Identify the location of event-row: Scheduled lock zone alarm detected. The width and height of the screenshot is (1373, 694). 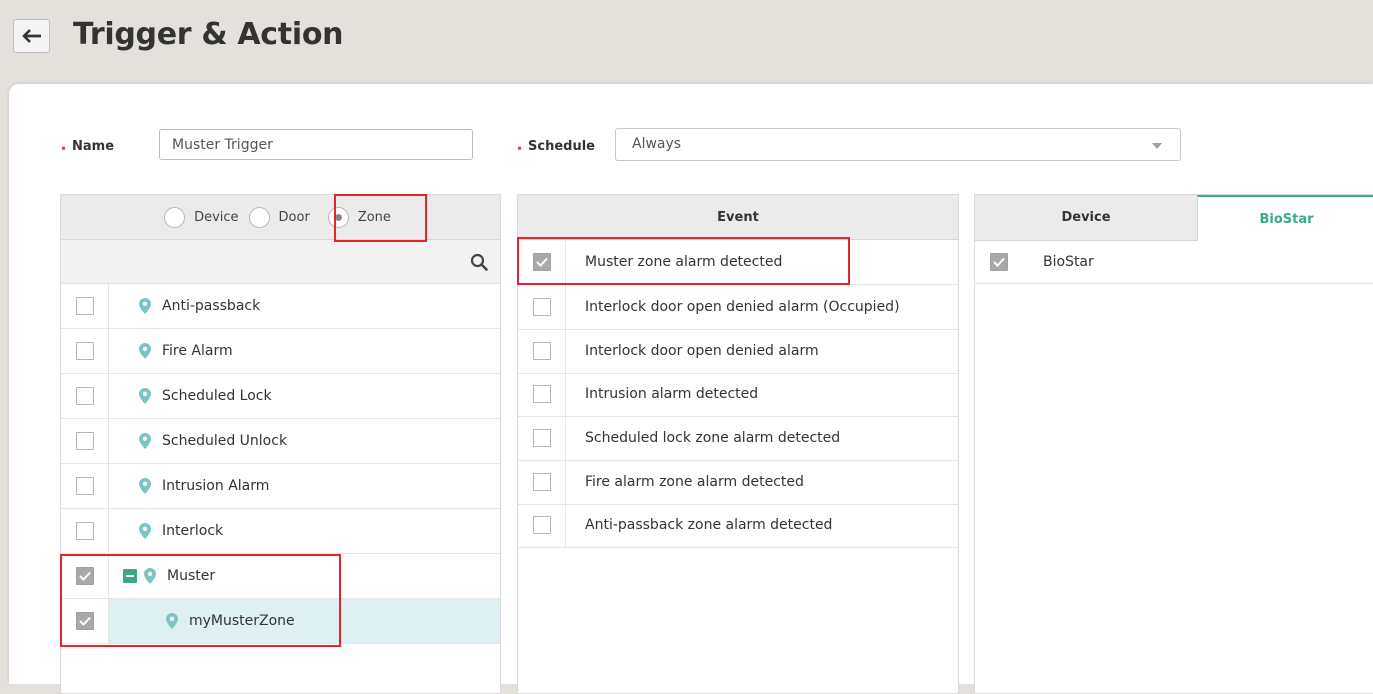
(738, 438).